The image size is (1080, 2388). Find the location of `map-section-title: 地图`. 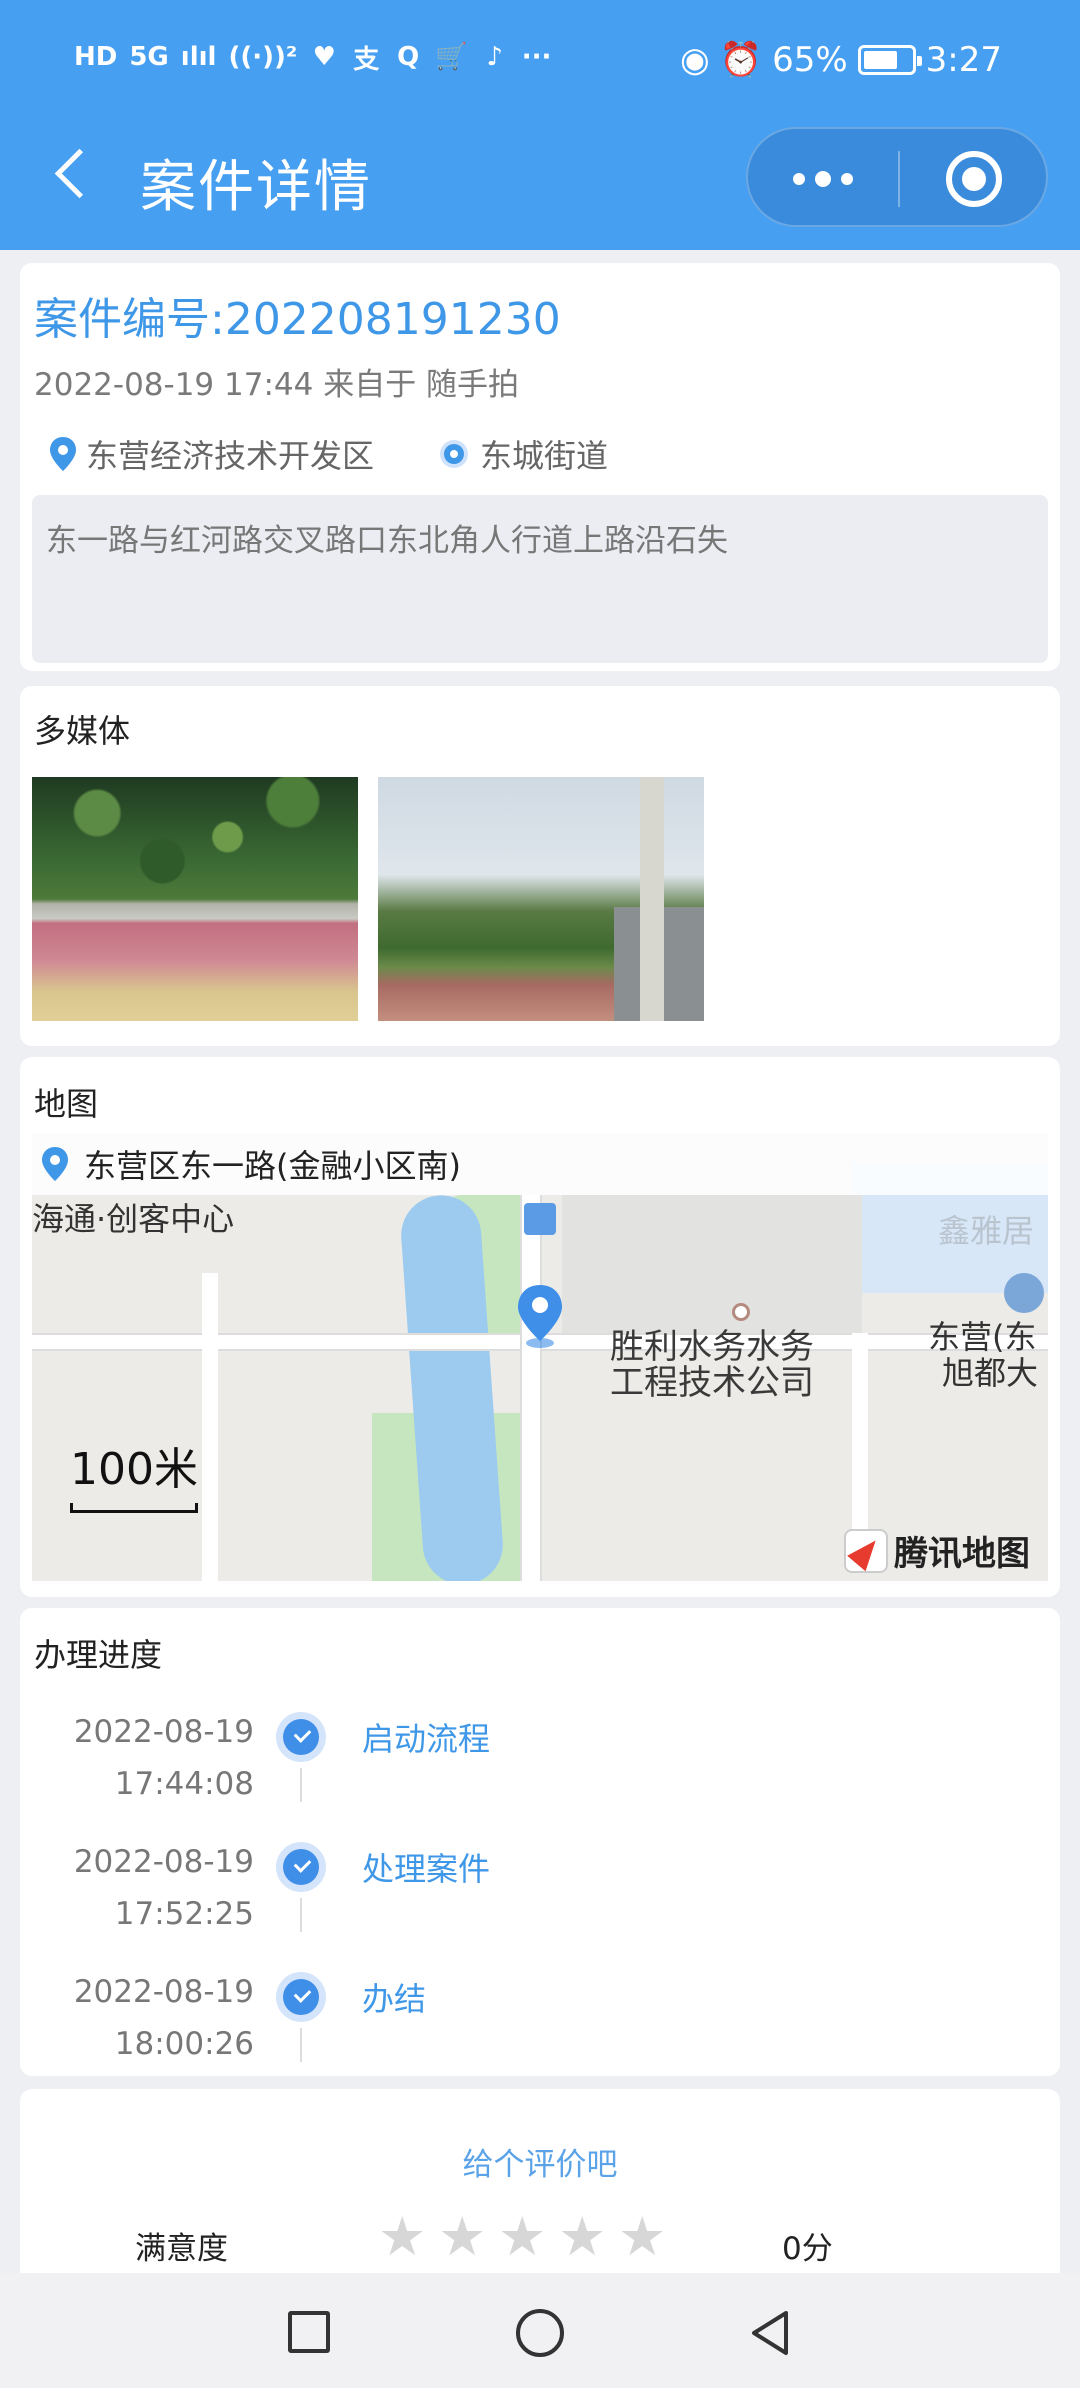

map-section-title: 地图 is located at coordinates (66, 1104).